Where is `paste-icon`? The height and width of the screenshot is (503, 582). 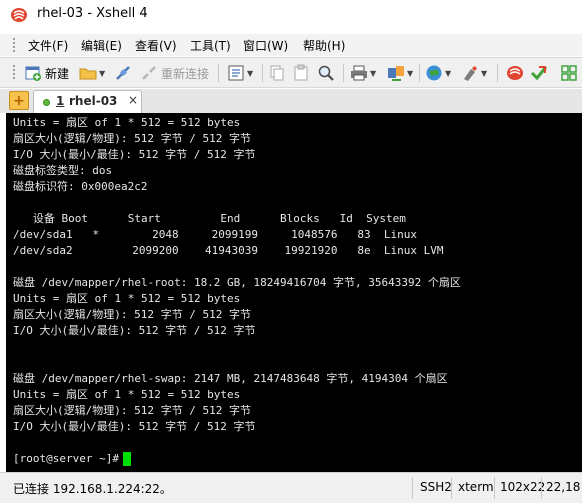
paste-icon is located at coordinates (301, 73).